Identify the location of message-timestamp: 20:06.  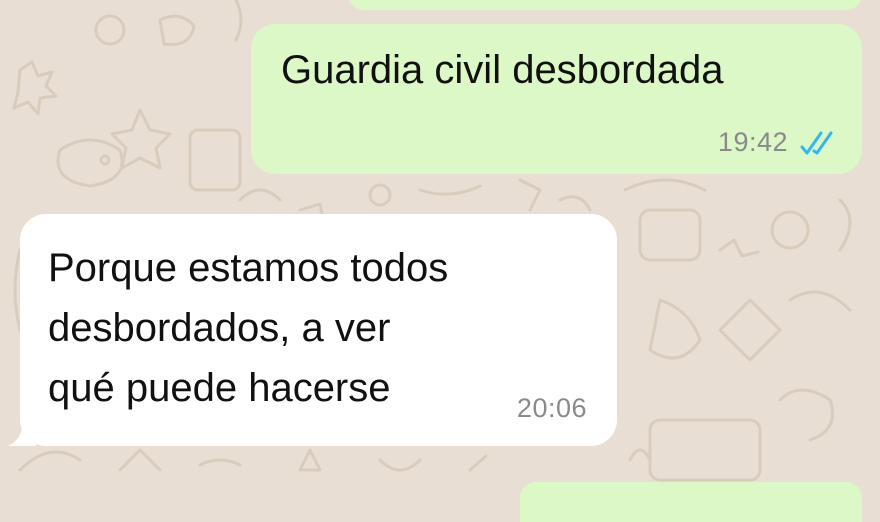
(551, 408).